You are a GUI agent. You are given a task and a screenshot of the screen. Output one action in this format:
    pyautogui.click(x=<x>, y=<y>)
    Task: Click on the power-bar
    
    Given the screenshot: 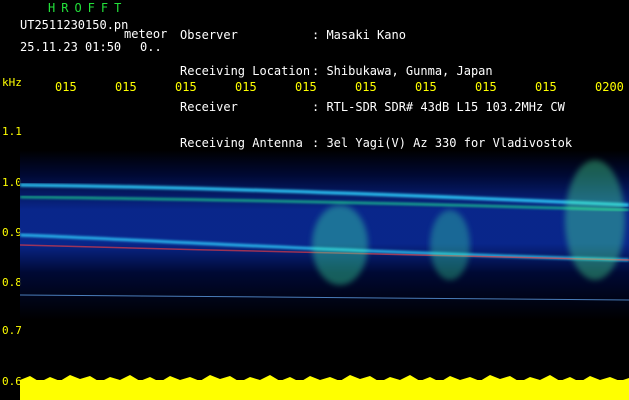 What is the action you would take?
    pyautogui.click(x=324, y=387)
    